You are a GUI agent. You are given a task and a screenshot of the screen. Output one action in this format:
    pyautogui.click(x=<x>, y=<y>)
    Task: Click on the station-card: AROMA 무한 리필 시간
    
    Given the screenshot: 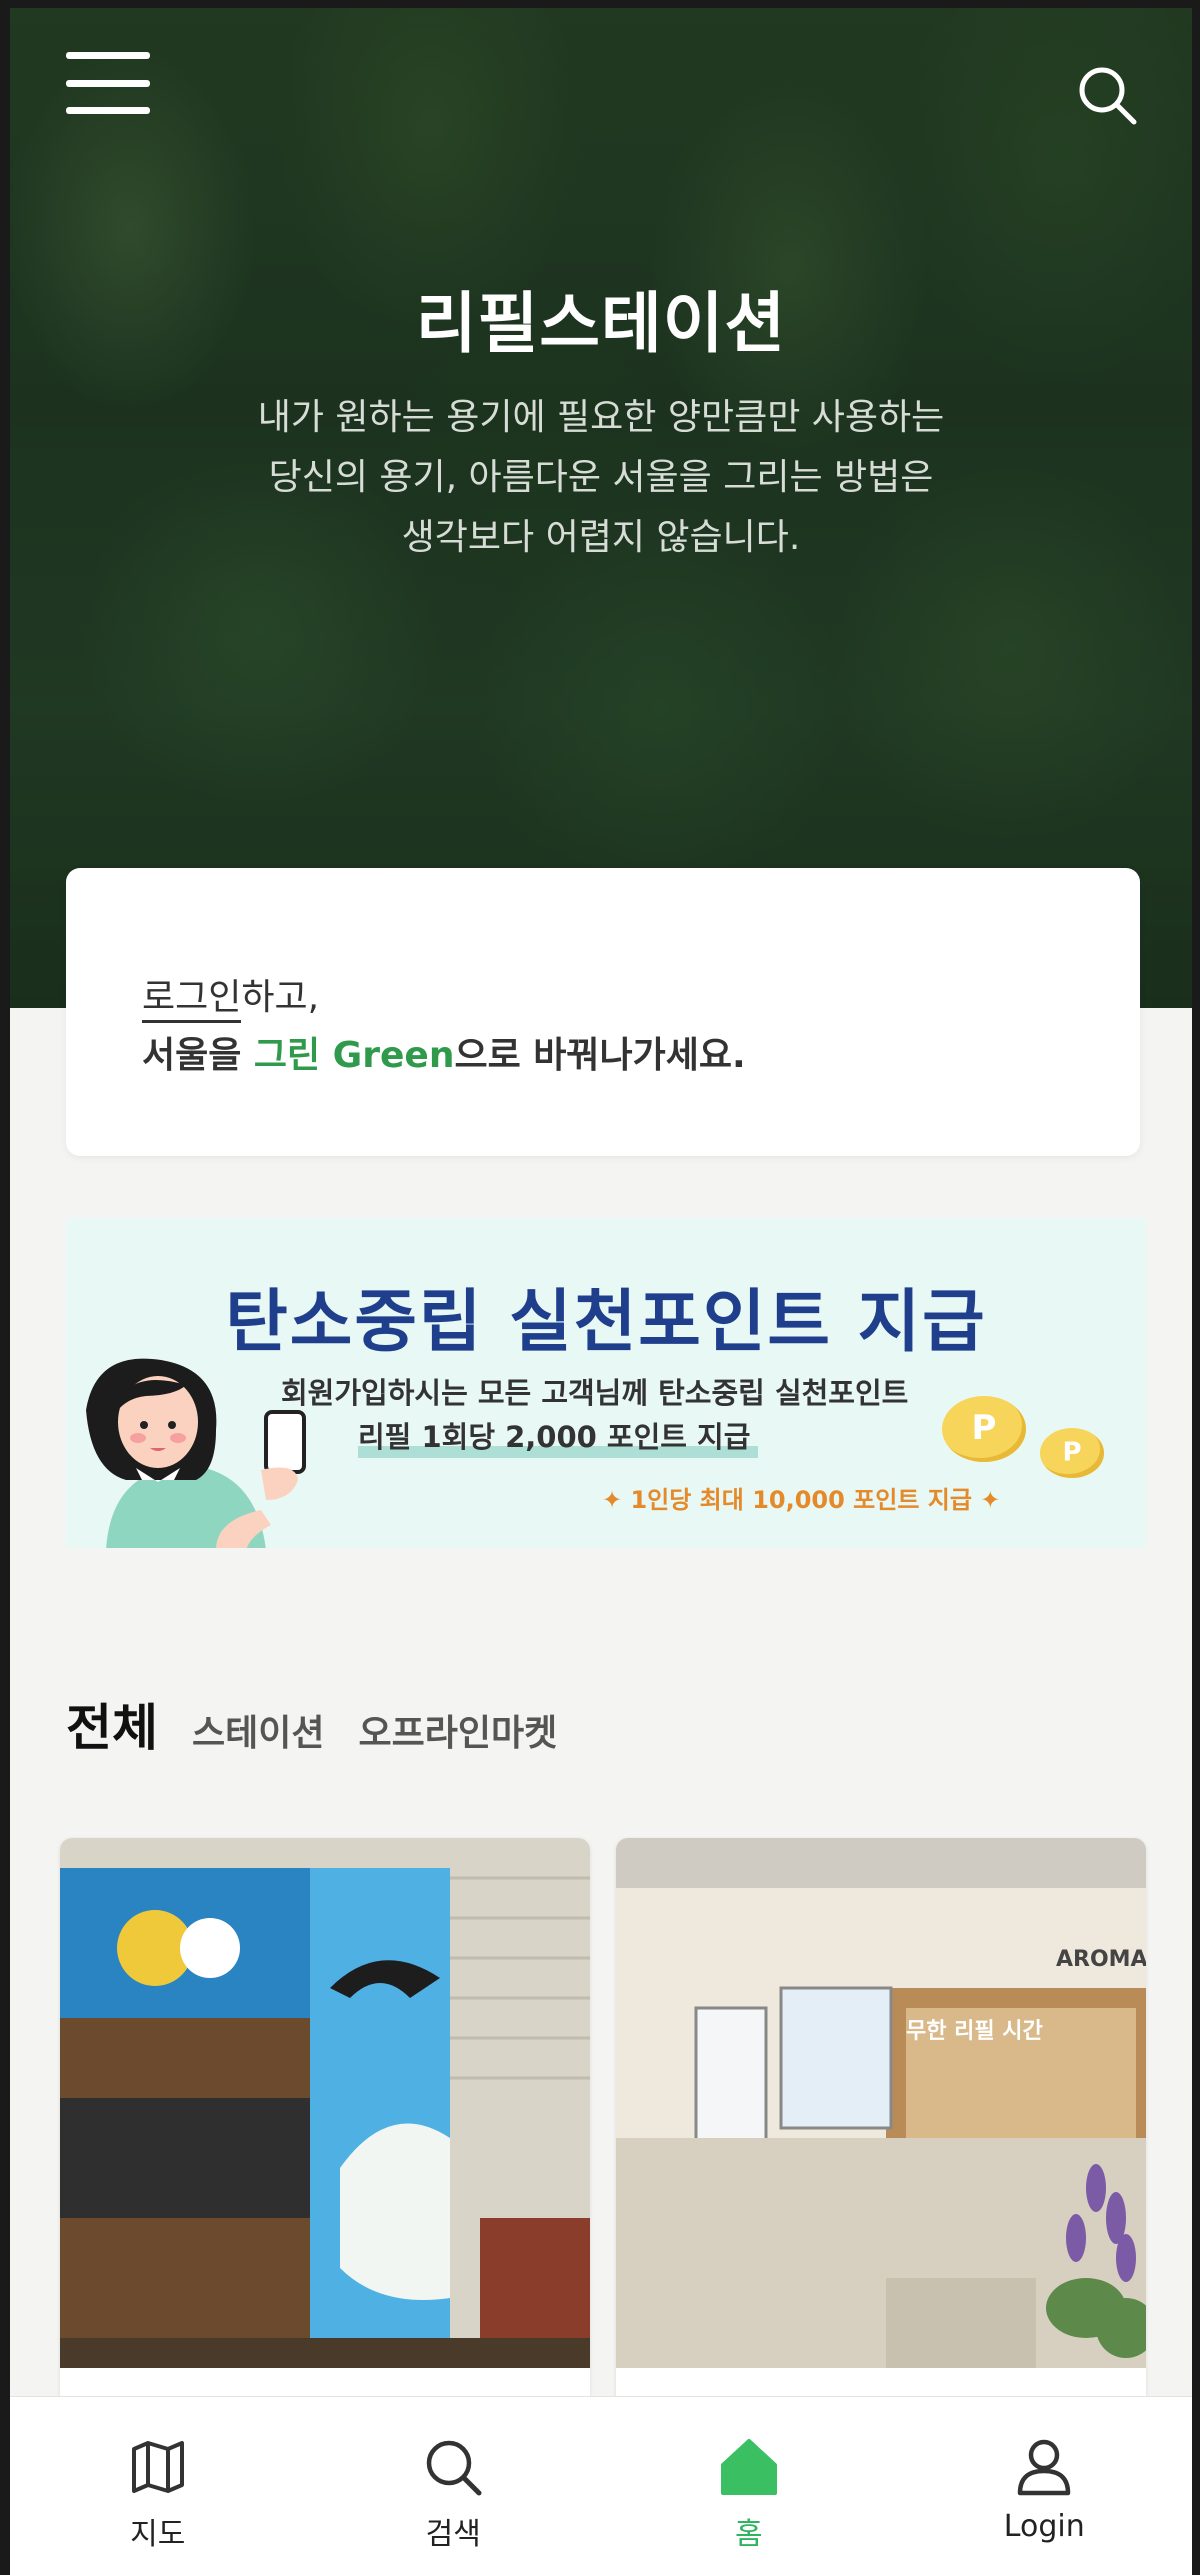 What is the action you would take?
    pyautogui.click(x=881, y=2138)
    